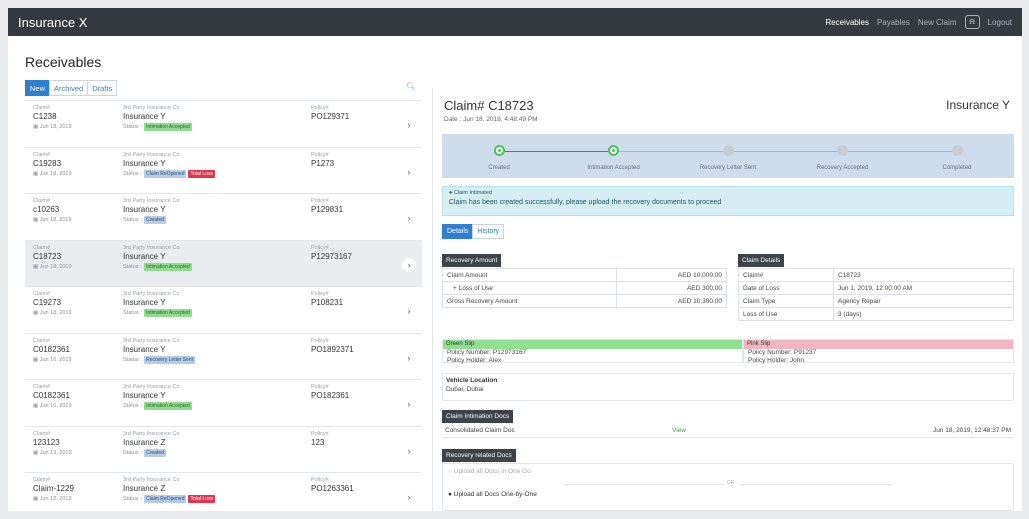 The width and height of the screenshot is (1029, 519). What do you see at coordinates (144, 488) in the screenshot?
I see `insurer-name: Insurance Z` at bounding box center [144, 488].